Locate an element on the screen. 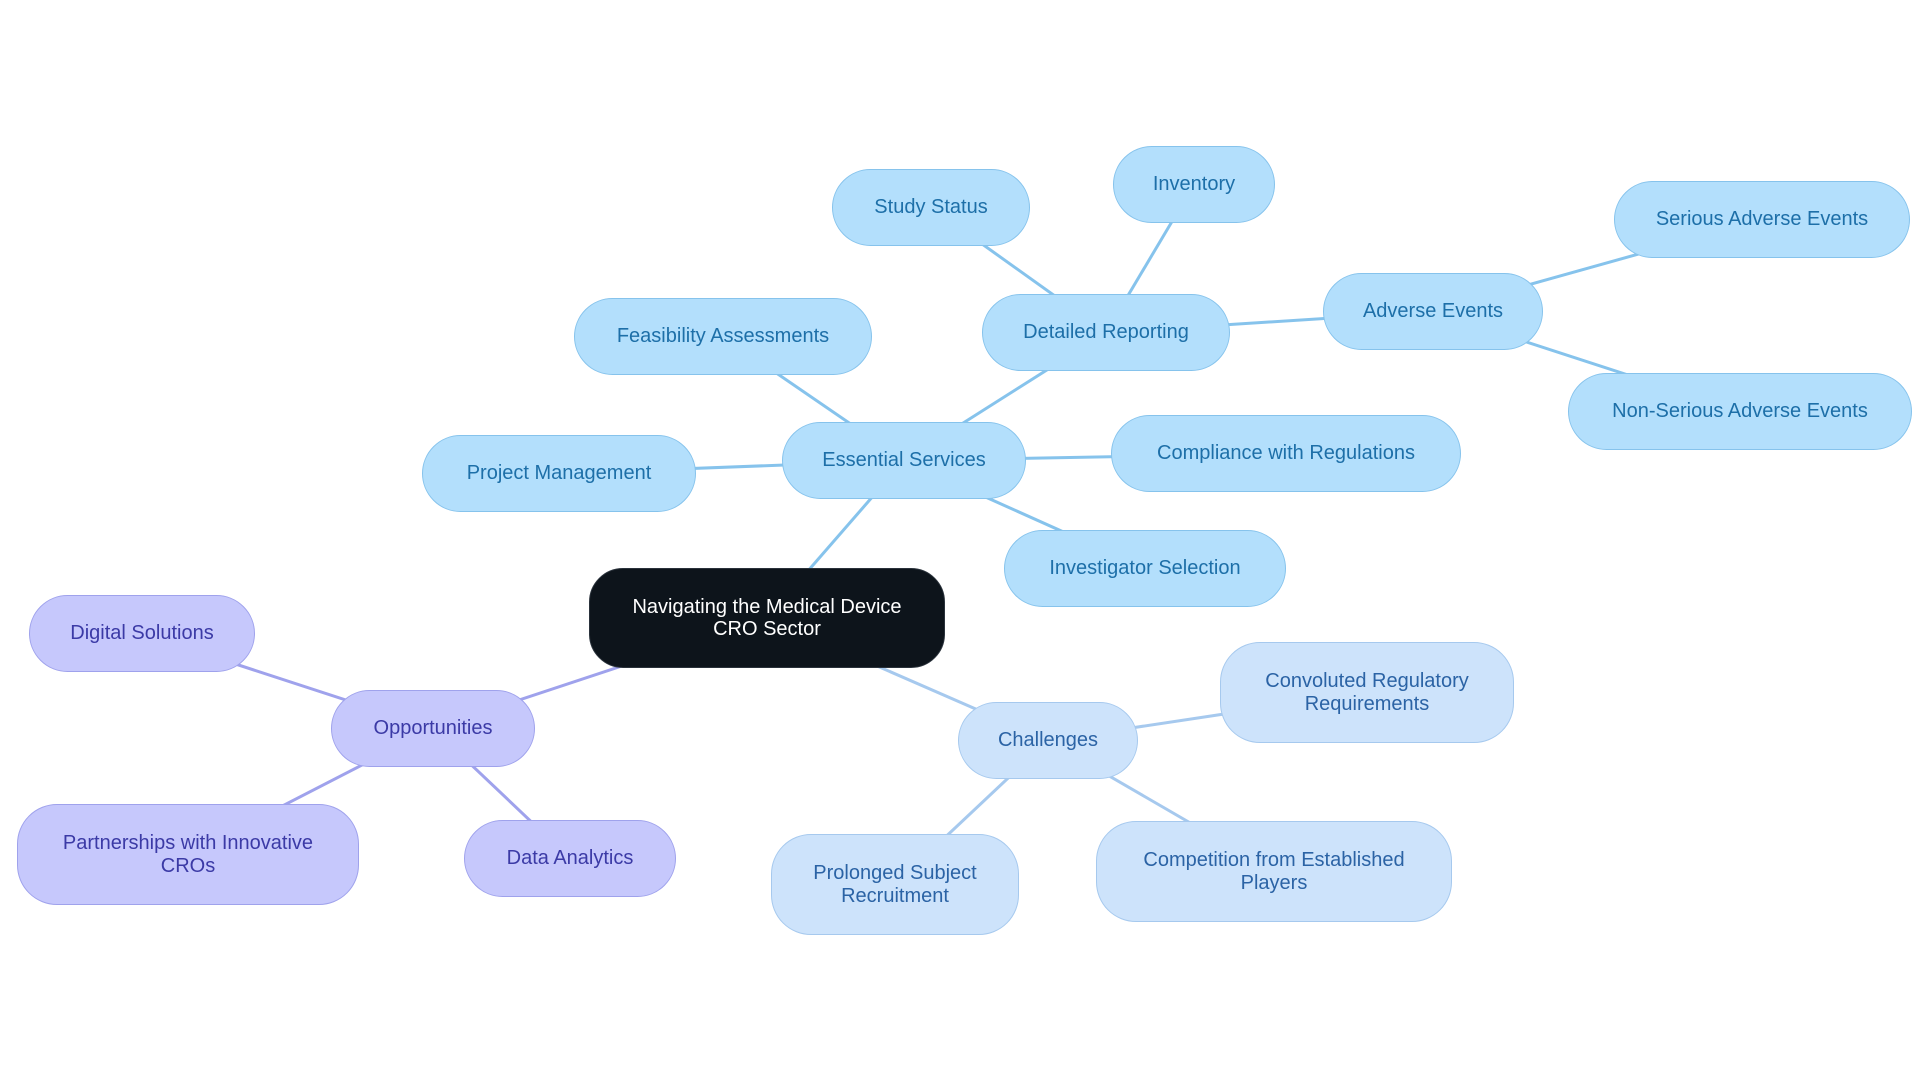  node-study-status: Study Status is located at coordinates (931, 207).